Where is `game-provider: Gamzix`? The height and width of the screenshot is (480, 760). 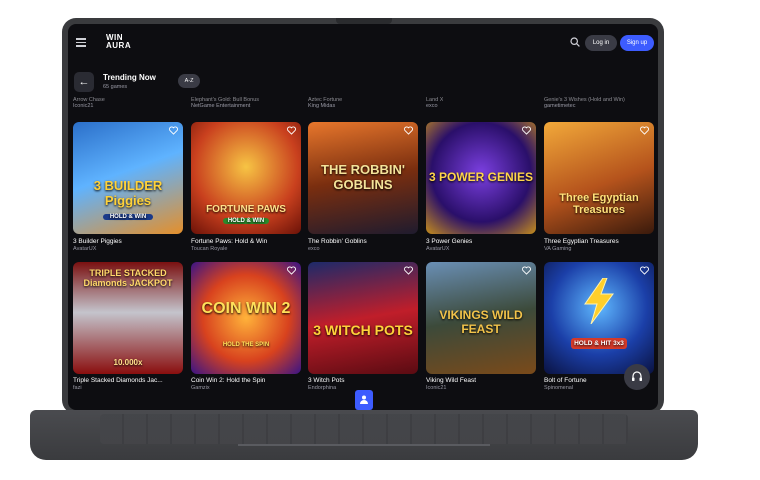
game-provider: Gamzix is located at coordinates (200, 388).